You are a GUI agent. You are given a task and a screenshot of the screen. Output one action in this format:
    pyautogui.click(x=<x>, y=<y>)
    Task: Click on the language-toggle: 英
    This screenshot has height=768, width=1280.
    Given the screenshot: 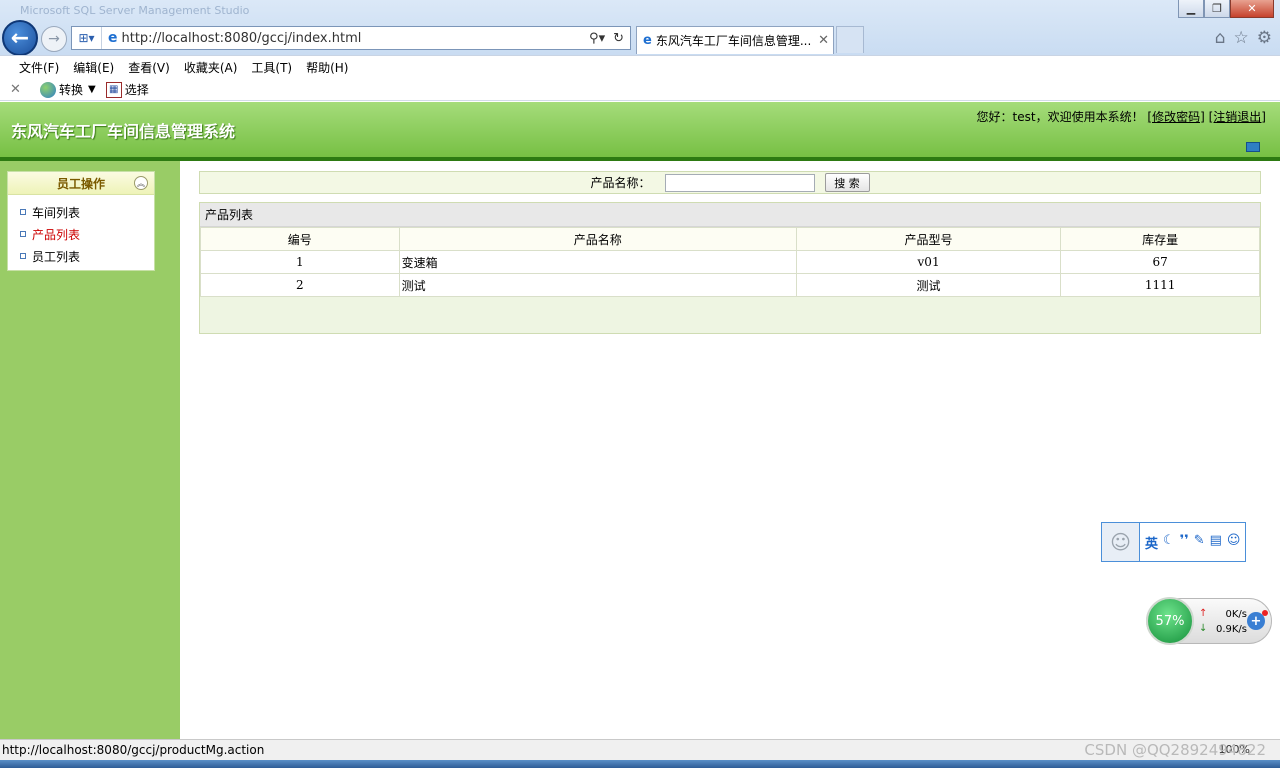 What is the action you would take?
    pyautogui.click(x=1151, y=542)
    